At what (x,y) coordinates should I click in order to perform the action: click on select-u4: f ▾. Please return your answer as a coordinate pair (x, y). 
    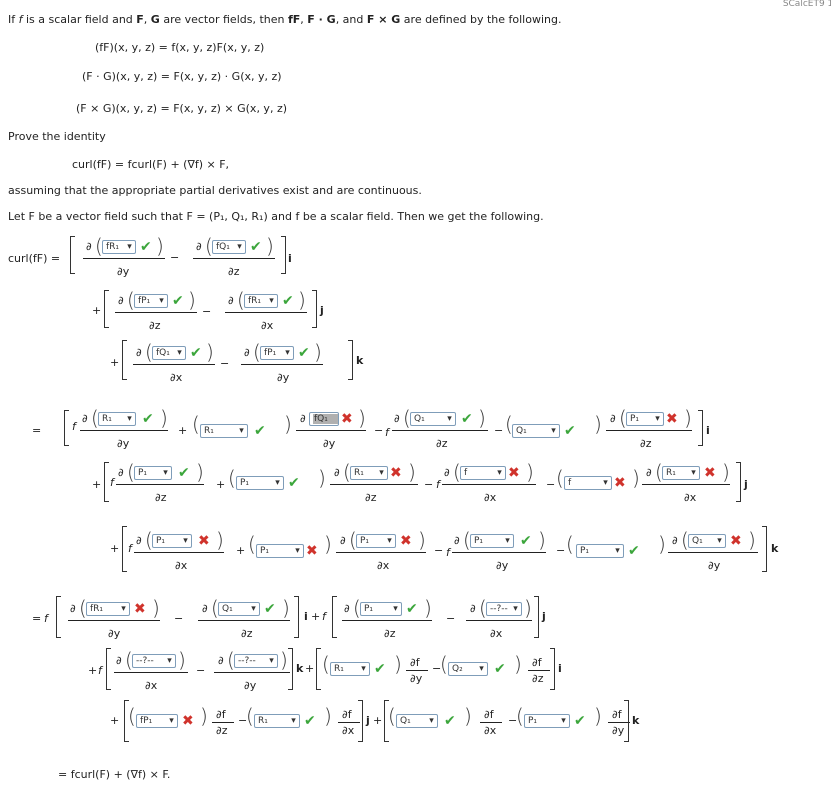
    Looking at the image, I should click on (483, 473).